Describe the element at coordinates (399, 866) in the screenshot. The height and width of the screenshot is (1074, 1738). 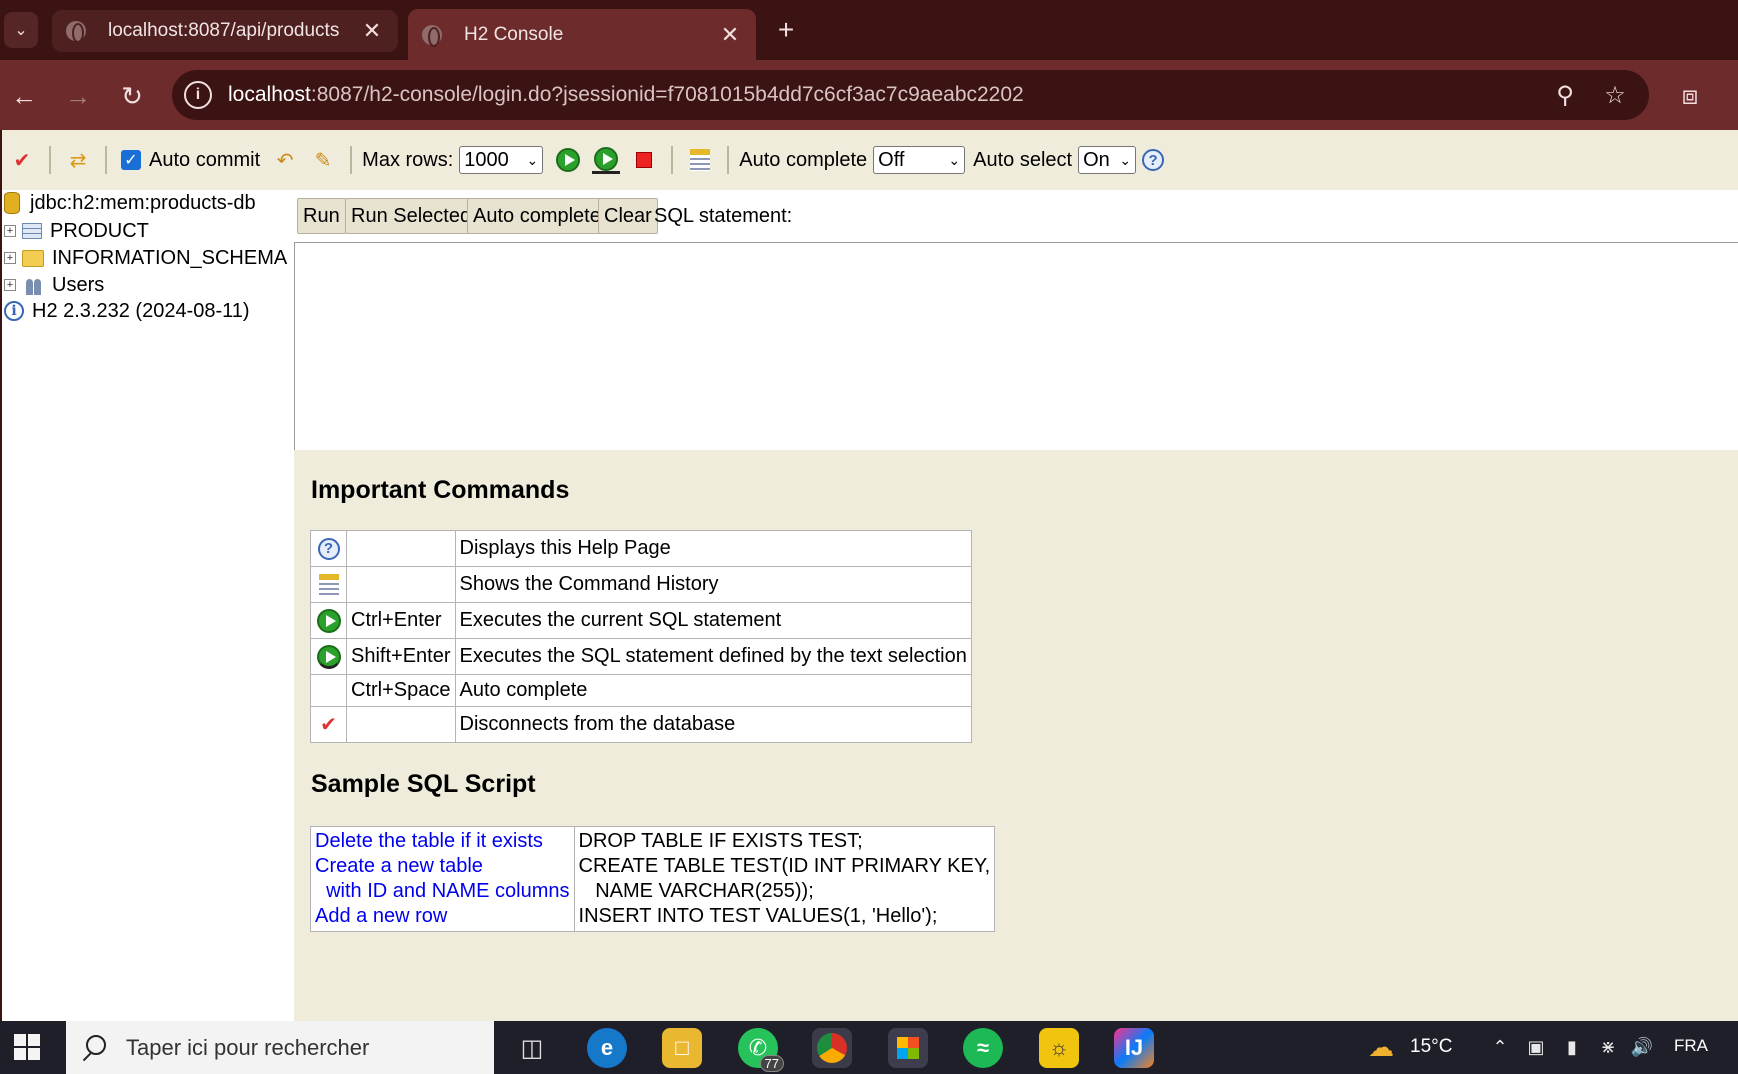
I see `sample-link: Create a new table` at that location.